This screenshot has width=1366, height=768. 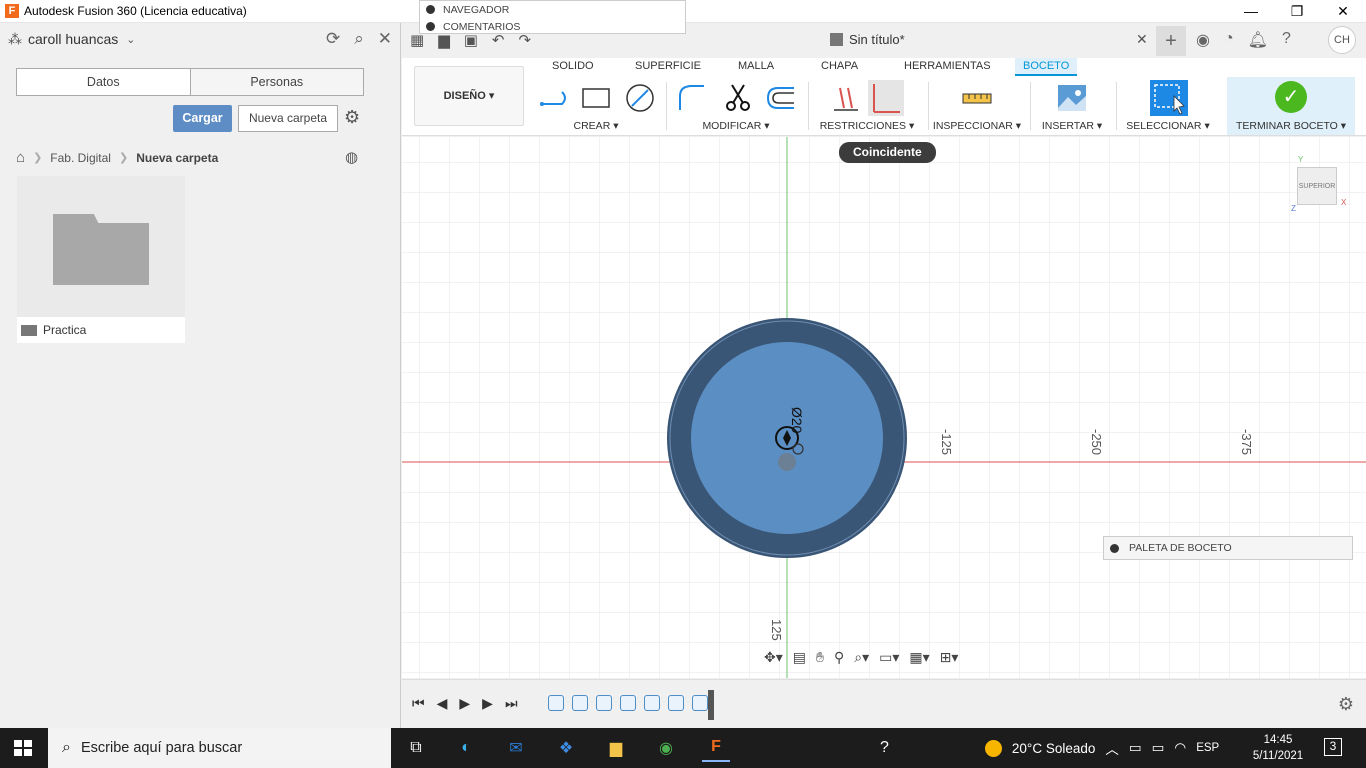 I want to click on tab-superficie: SUPERFICIE, so click(x=668, y=66).